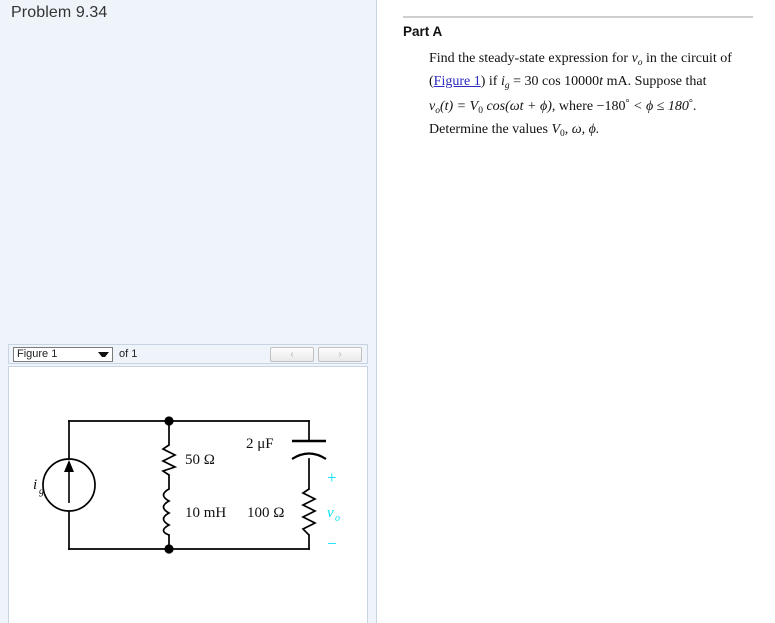 Image resolution: width=775 pixels, height=623 pixels. I want to click on svg-text: g, so click(41, 491).